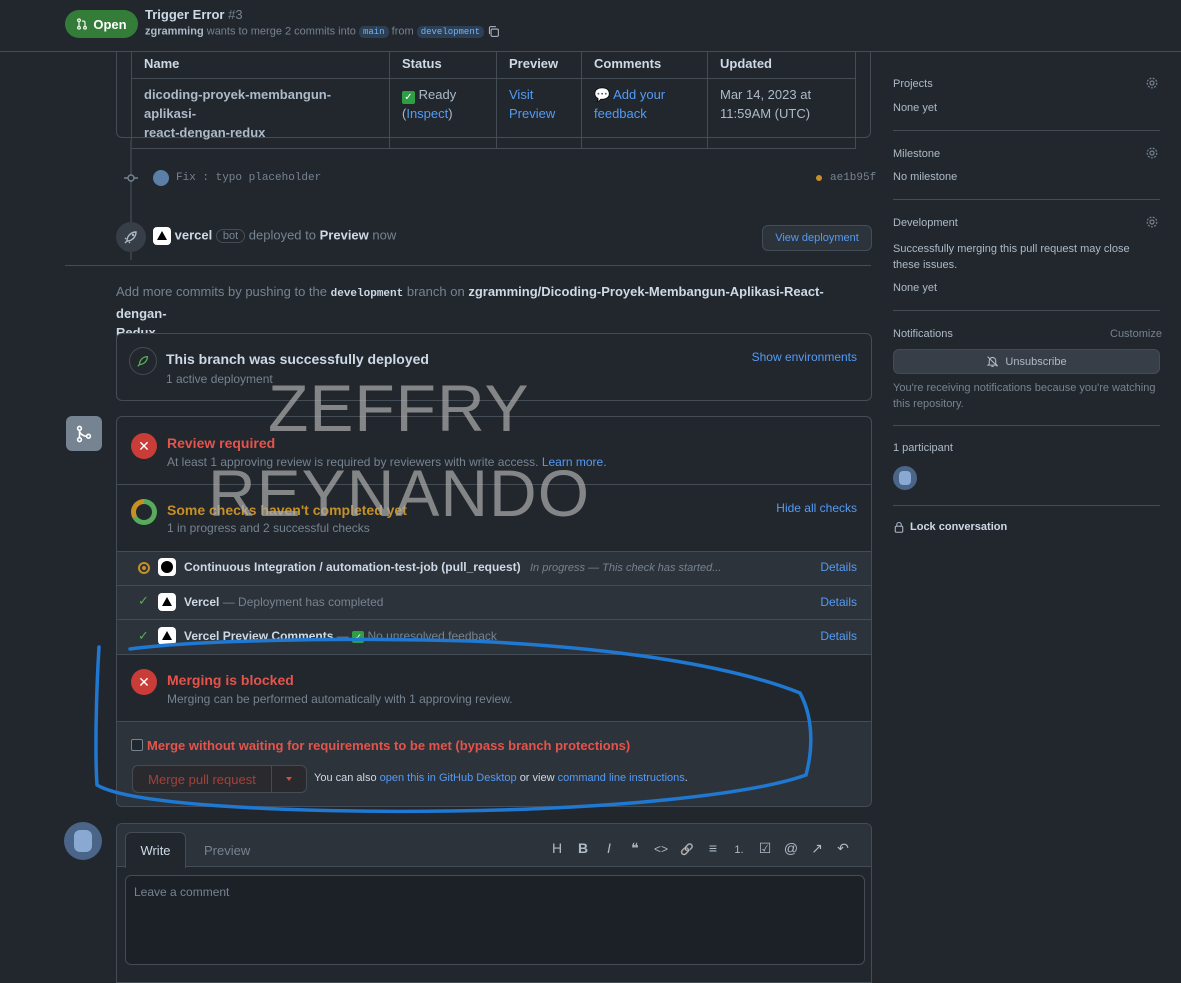 This screenshot has width=1181, height=983. I want to click on commit-icon, so click(131, 178).